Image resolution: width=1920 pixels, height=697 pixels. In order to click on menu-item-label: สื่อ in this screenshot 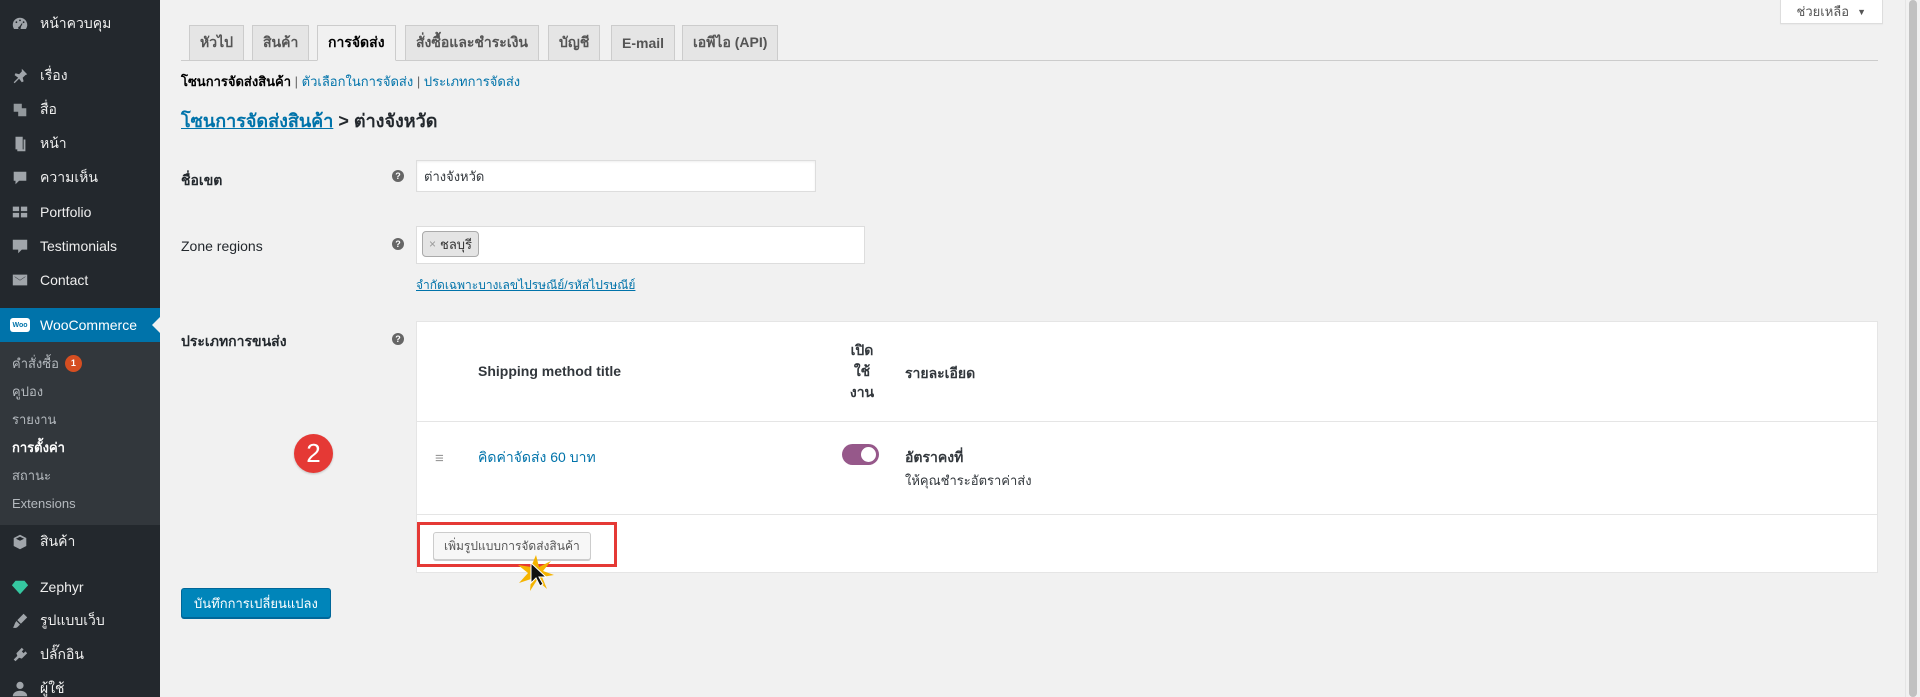, I will do `click(48, 109)`.